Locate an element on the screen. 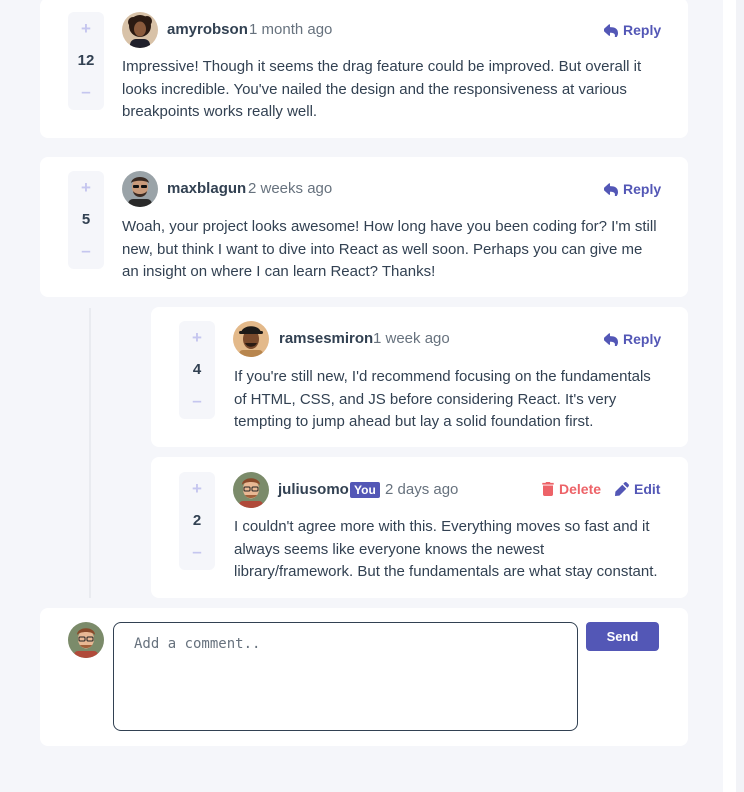 This screenshot has height=792, width=744. edit-icon is located at coordinates (622, 489).